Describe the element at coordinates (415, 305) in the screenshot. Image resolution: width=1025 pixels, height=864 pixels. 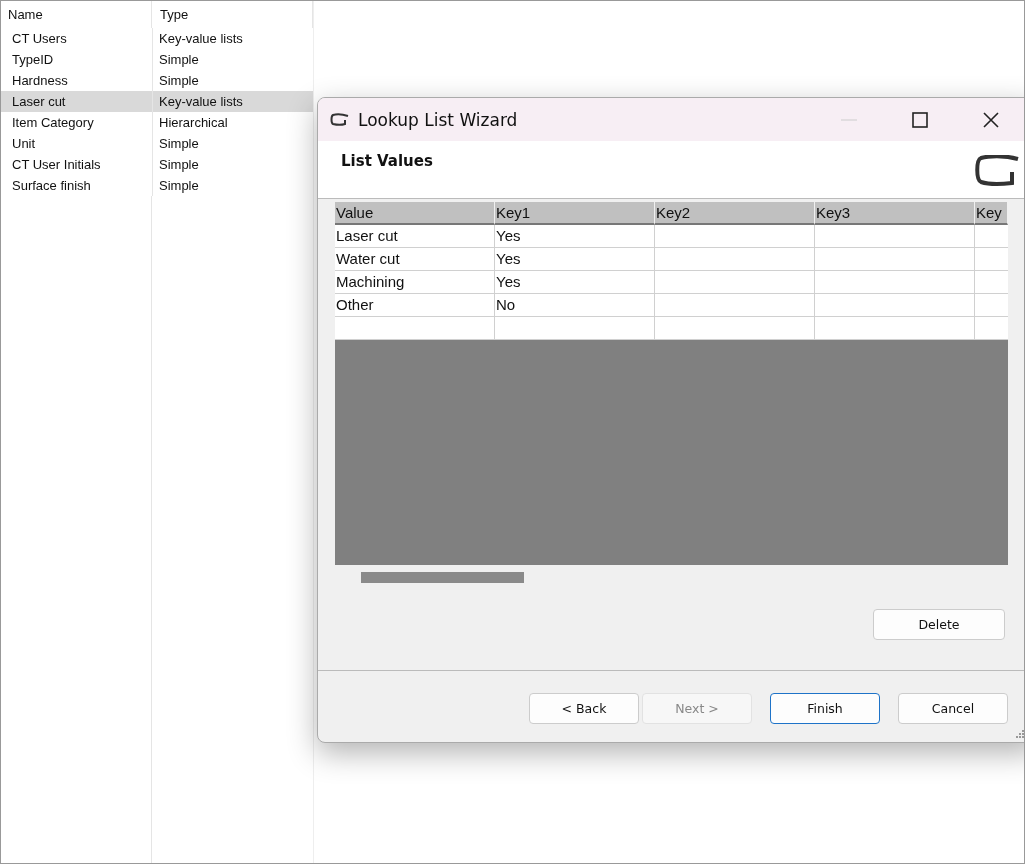
I see `grid-cell: Other` at that location.